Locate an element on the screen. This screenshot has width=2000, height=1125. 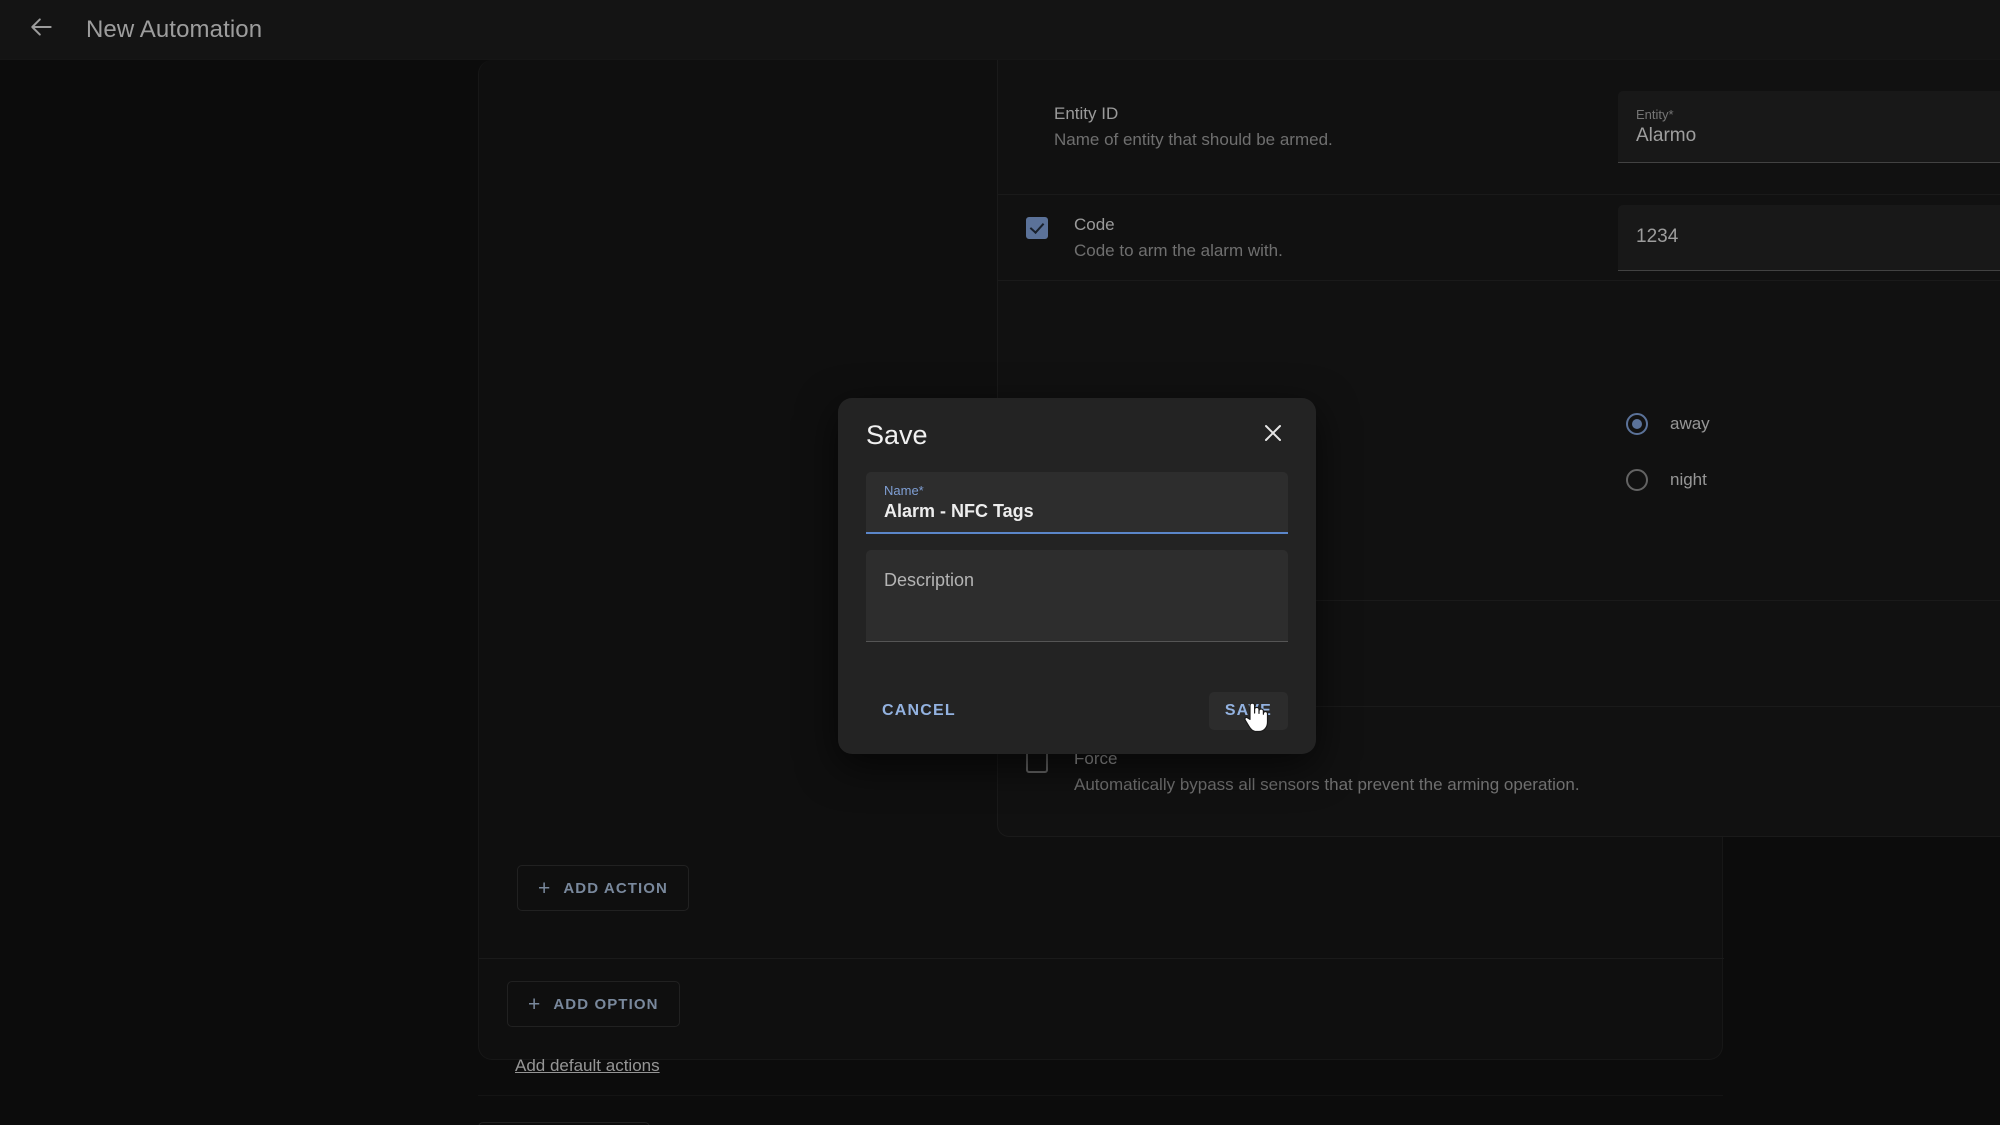
add-action-inner-button: + ADD ACTION is located at coordinates (603, 888).